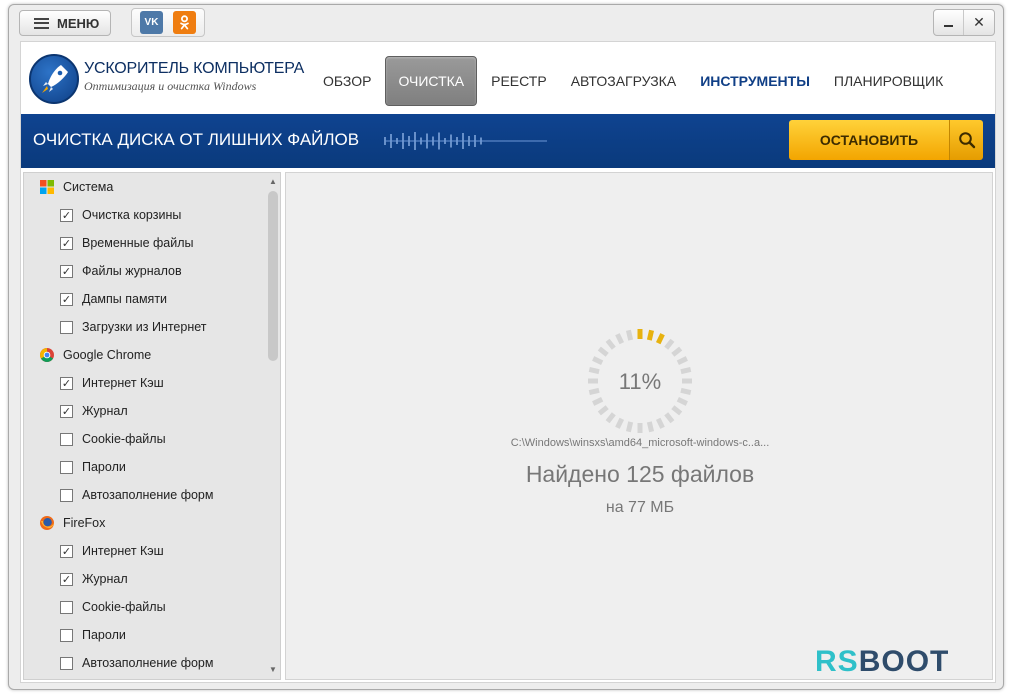  I want to click on titlebar: МЕНЮ VK ✕, so click(506, 22).